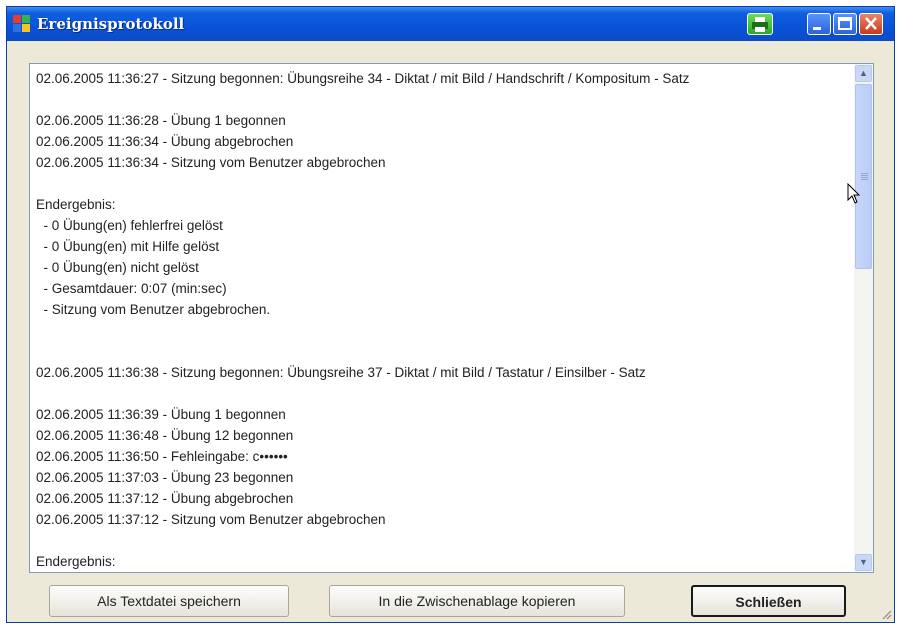 The image size is (901, 629). I want to click on log-line: - Gesamtdauer: 0:07 (min:sec), so click(131, 288).